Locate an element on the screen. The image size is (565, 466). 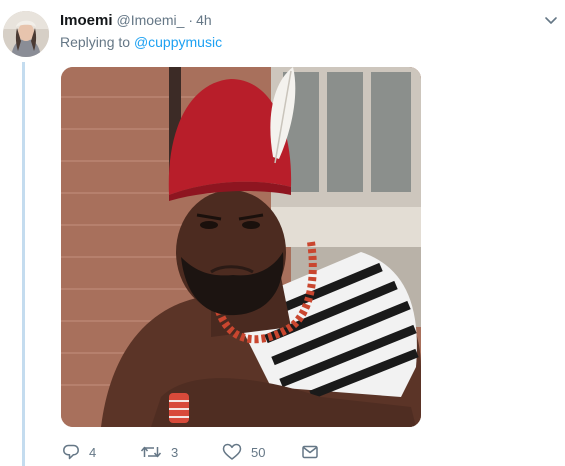
like-button: 50 is located at coordinates (243, 452).